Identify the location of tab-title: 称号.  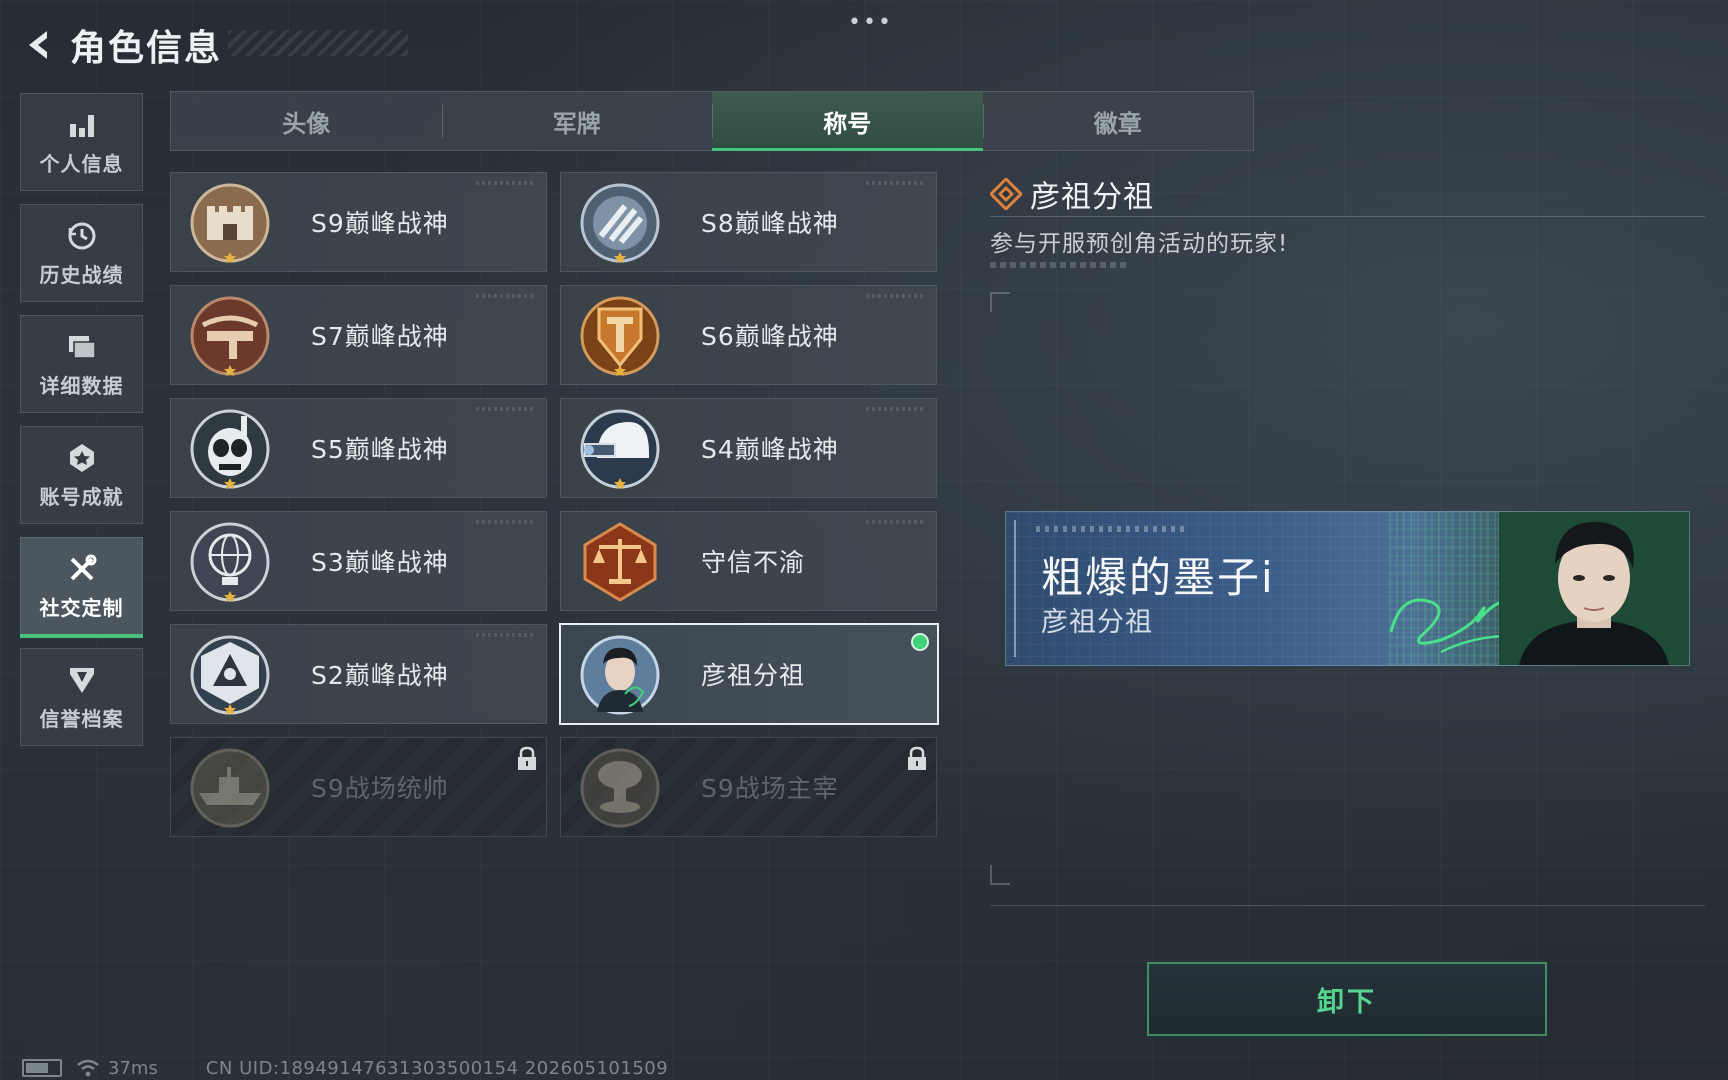
(847, 121).